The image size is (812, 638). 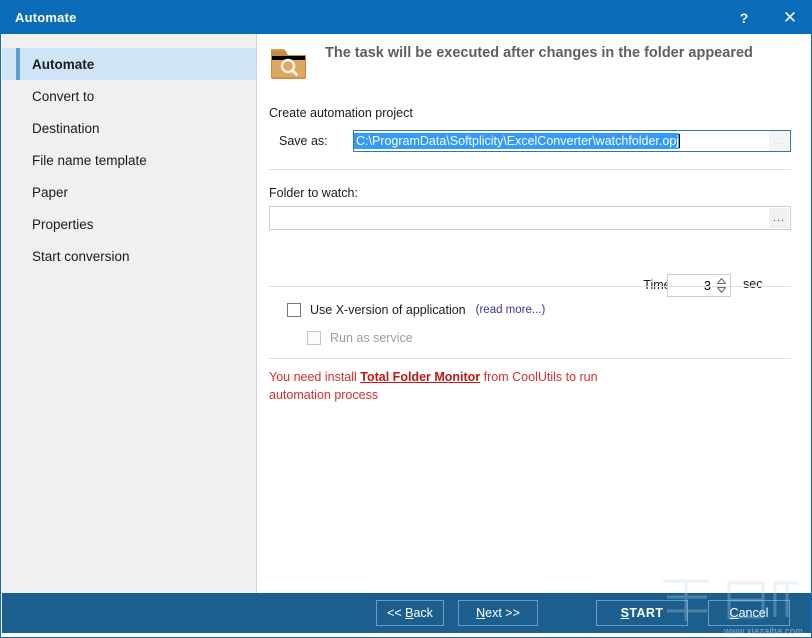 I want to click on folder-search-icon, so click(x=288, y=64).